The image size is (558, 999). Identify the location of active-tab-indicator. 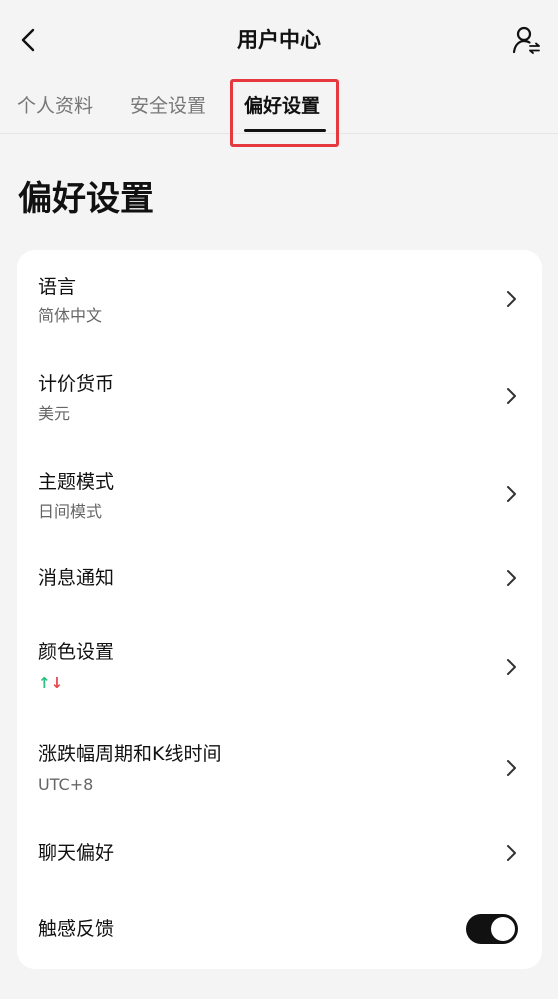
(285, 130).